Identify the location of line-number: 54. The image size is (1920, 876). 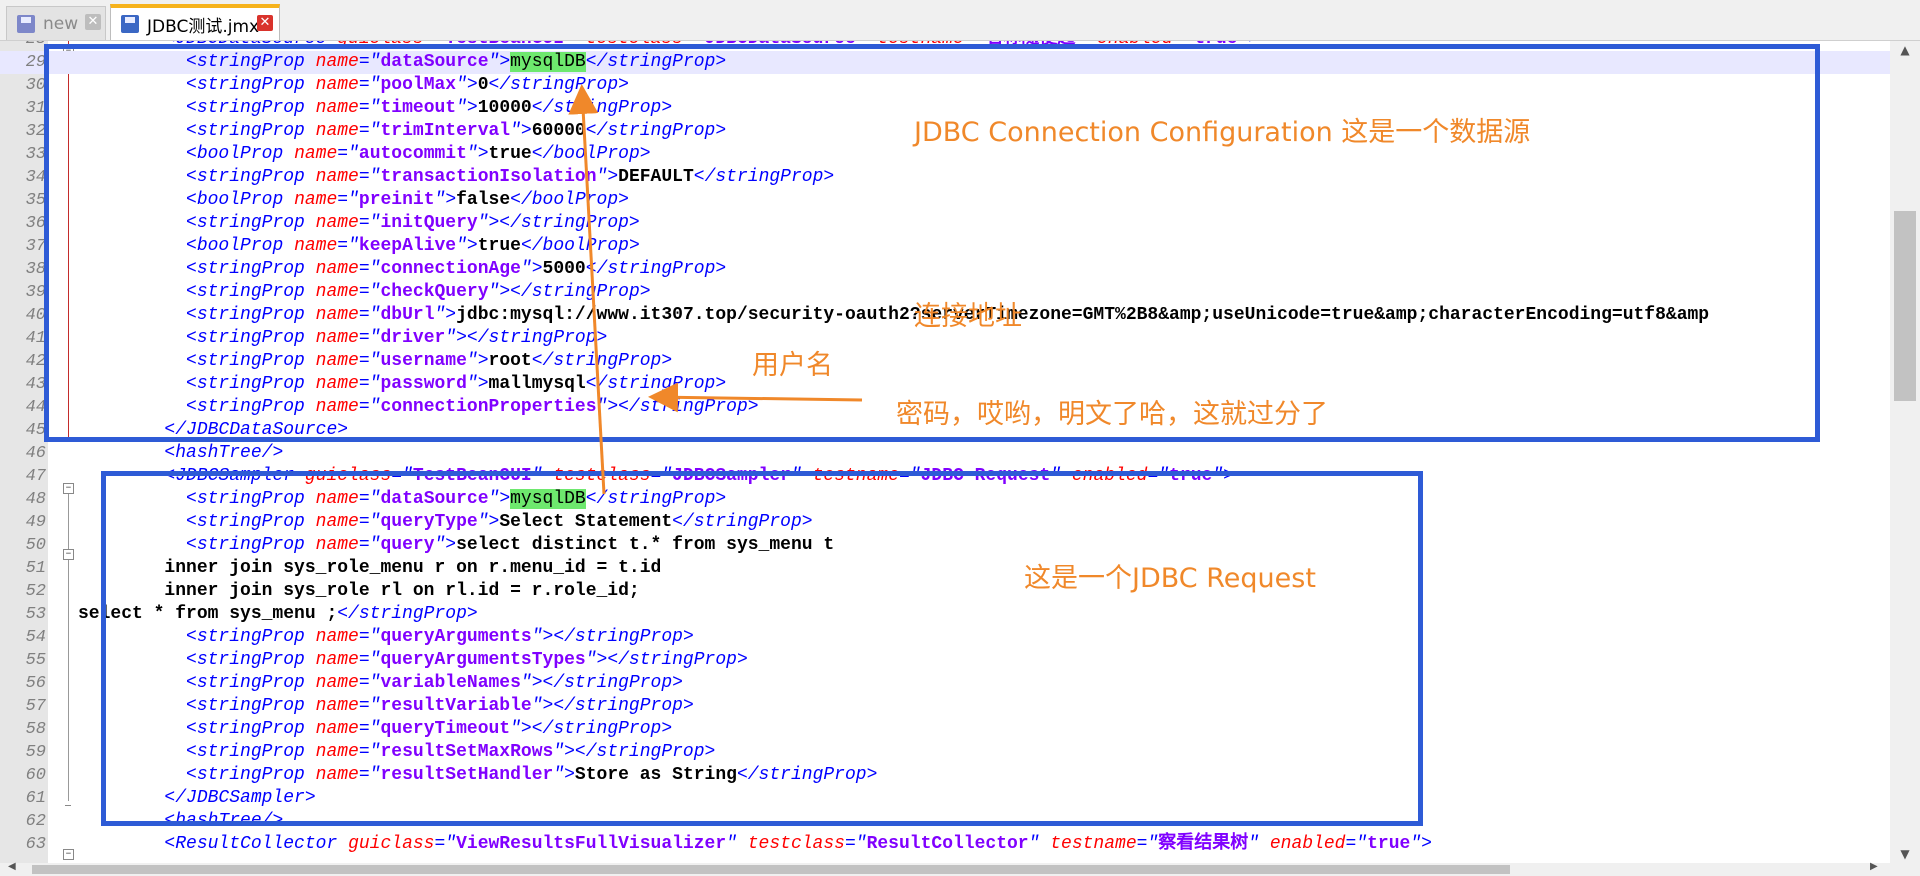
(35, 637).